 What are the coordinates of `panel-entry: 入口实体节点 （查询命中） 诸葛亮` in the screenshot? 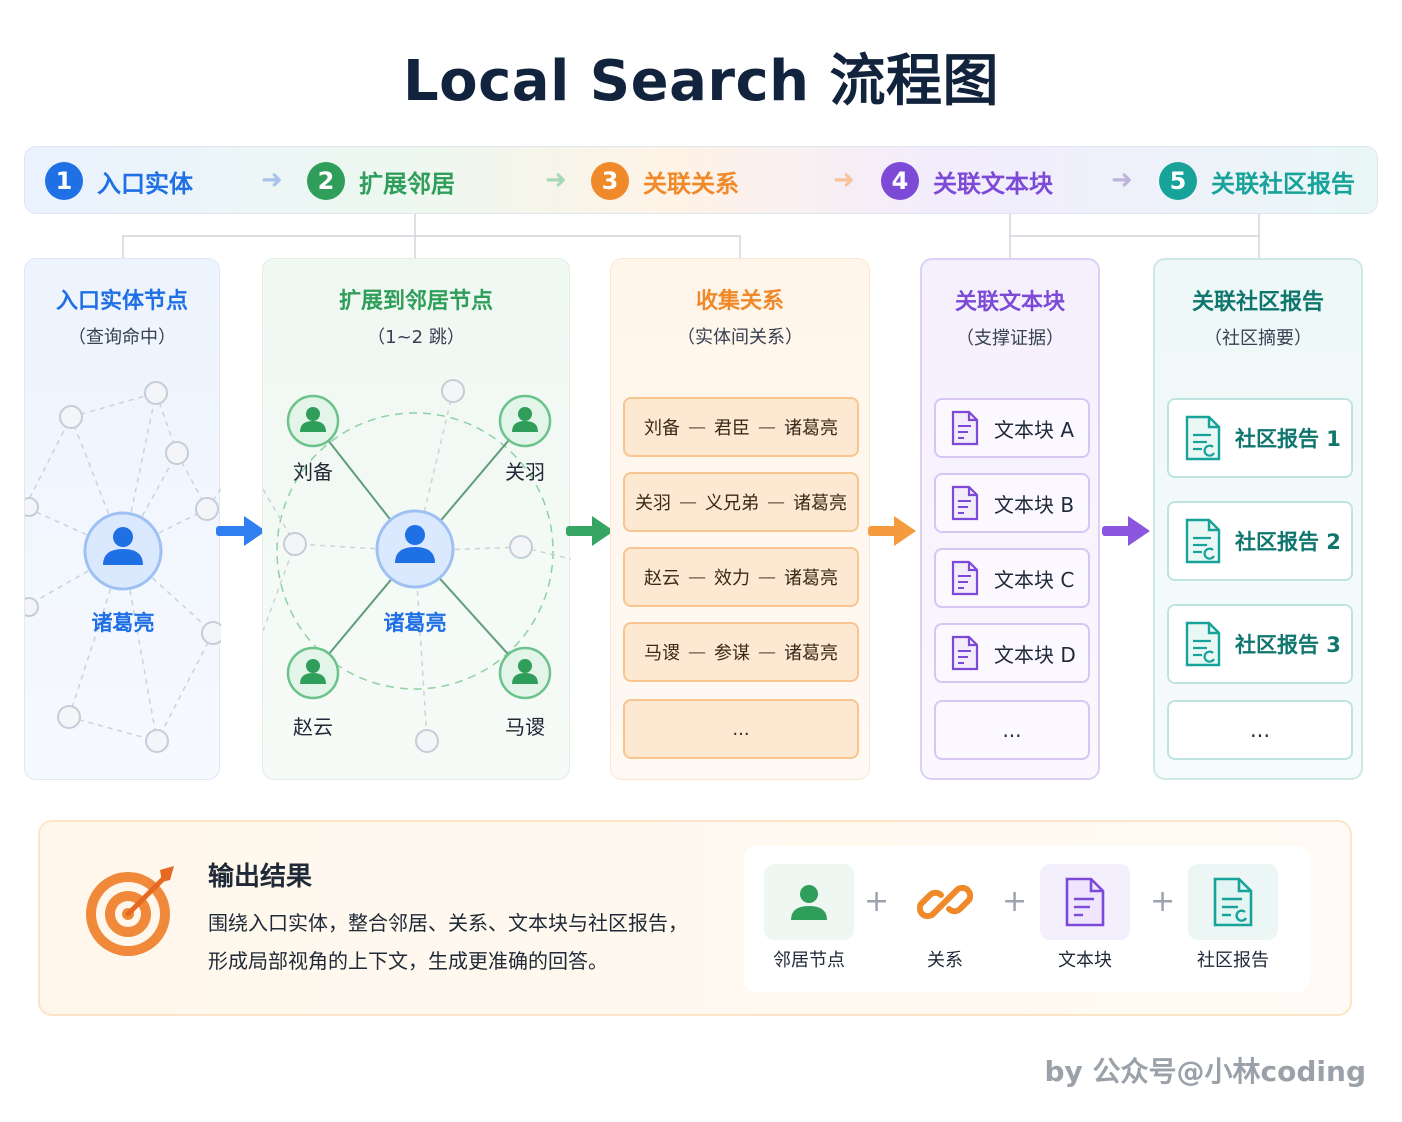 It's located at (122, 519).